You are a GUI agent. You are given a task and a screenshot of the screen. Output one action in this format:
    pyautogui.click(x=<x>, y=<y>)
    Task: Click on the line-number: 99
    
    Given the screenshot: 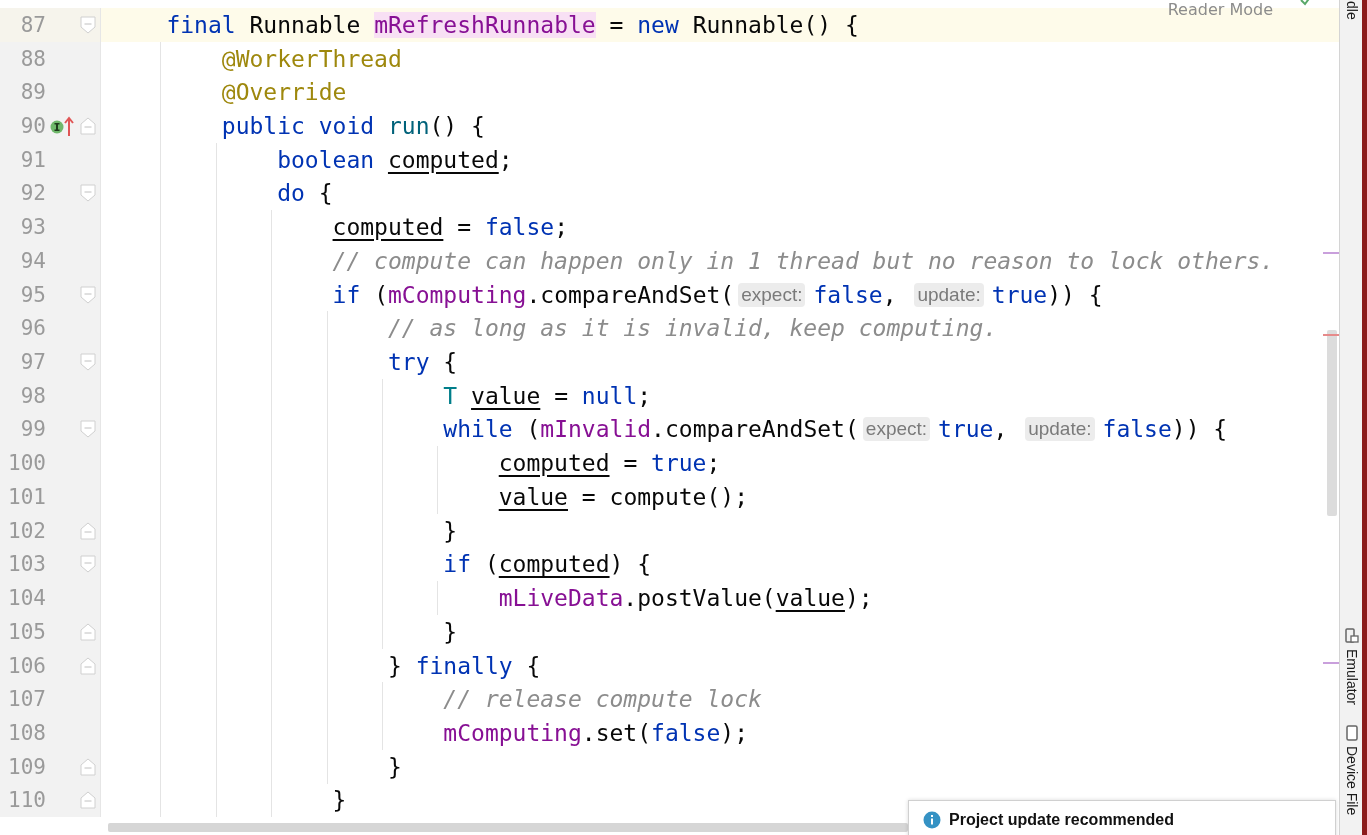 What is the action you would take?
    pyautogui.click(x=32, y=429)
    